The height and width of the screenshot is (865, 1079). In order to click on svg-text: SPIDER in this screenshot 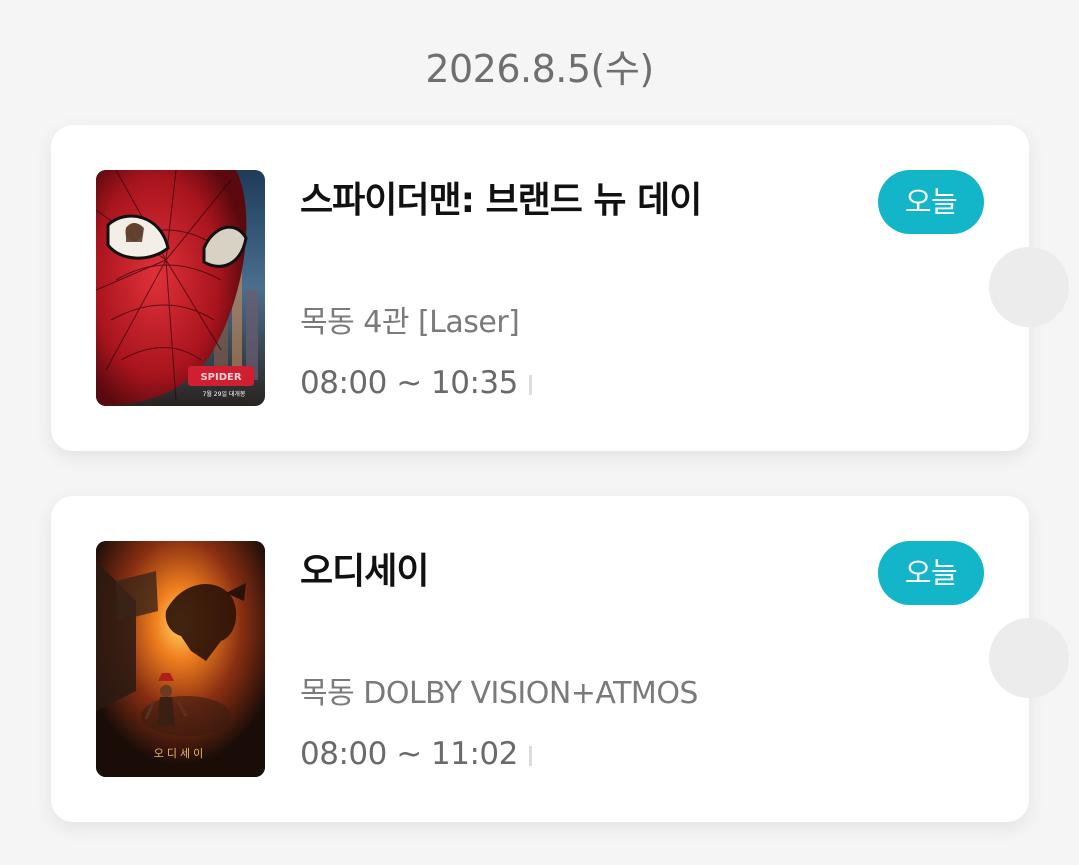, I will do `click(220, 377)`.